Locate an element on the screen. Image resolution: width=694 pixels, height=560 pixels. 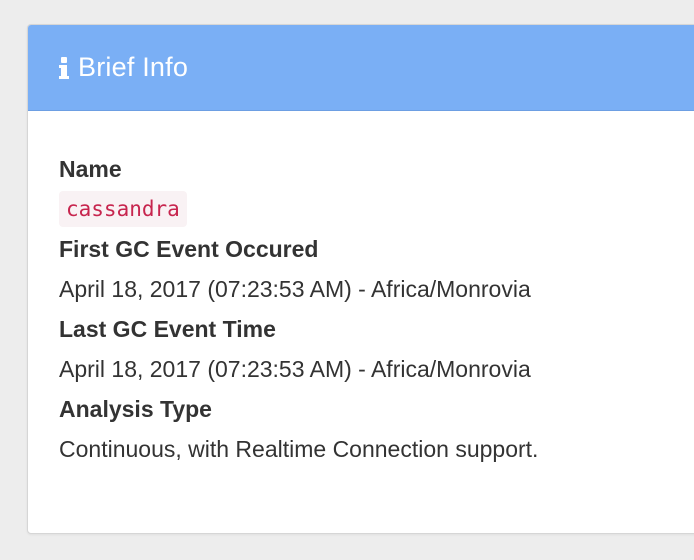
panel-title: Brief Info is located at coordinates (133, 67).